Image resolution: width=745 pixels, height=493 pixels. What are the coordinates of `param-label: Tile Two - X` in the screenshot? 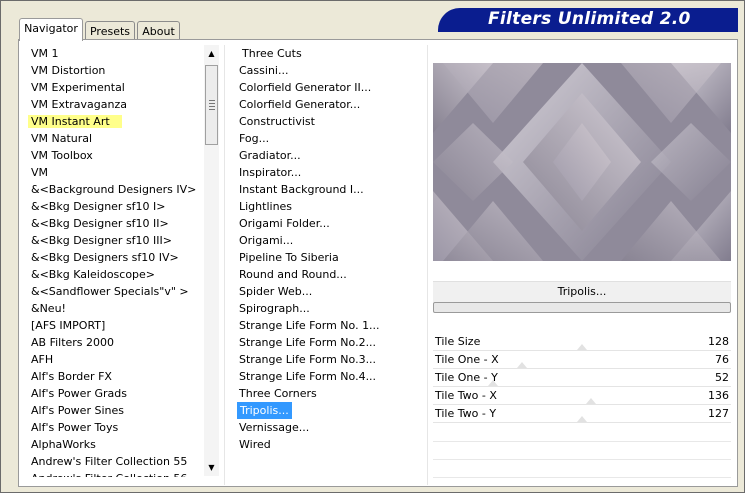 It's located at (466, 395).